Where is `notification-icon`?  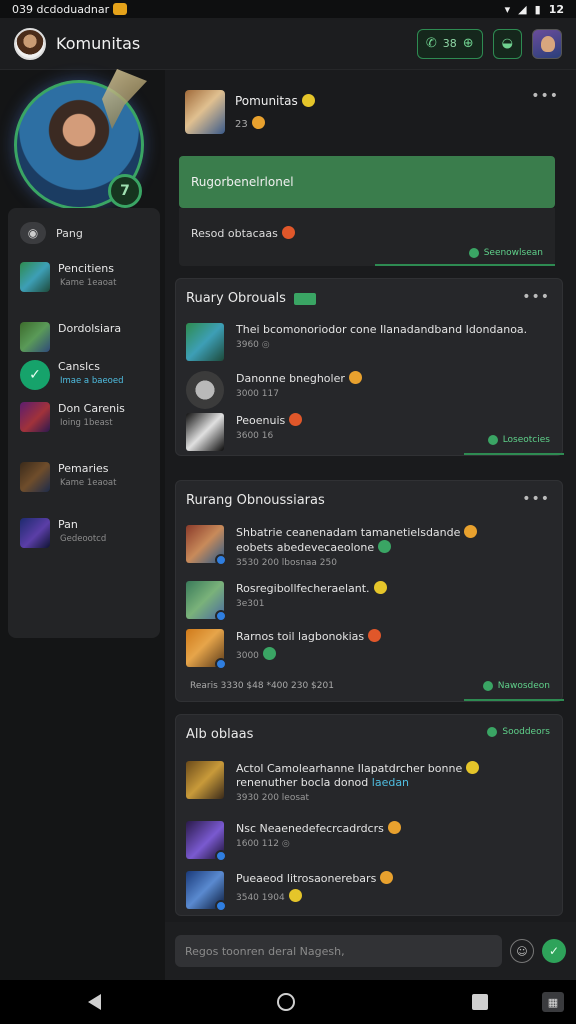 notification-icon is located at coordinates (120, 9).